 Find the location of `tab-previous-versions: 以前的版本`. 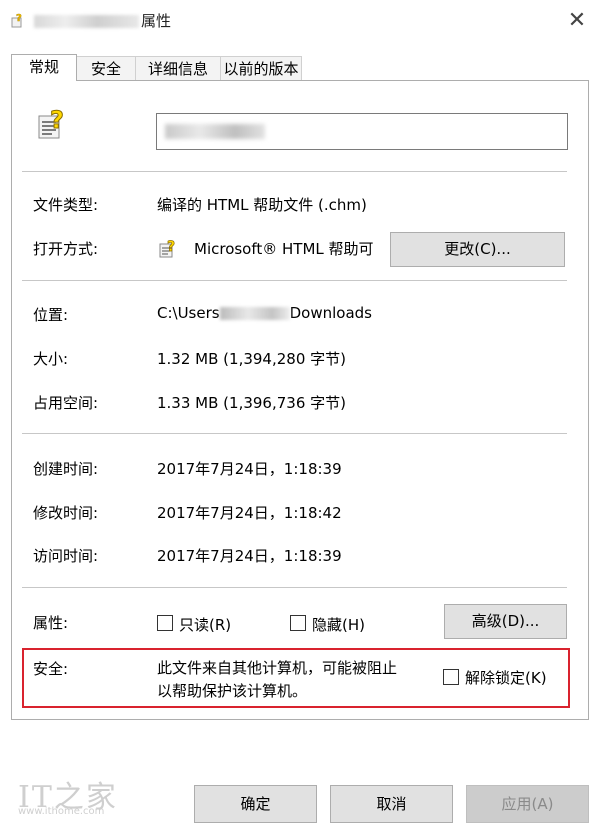

tab-previous-versions: 以前的版本 is located at coordinates (261, 68).